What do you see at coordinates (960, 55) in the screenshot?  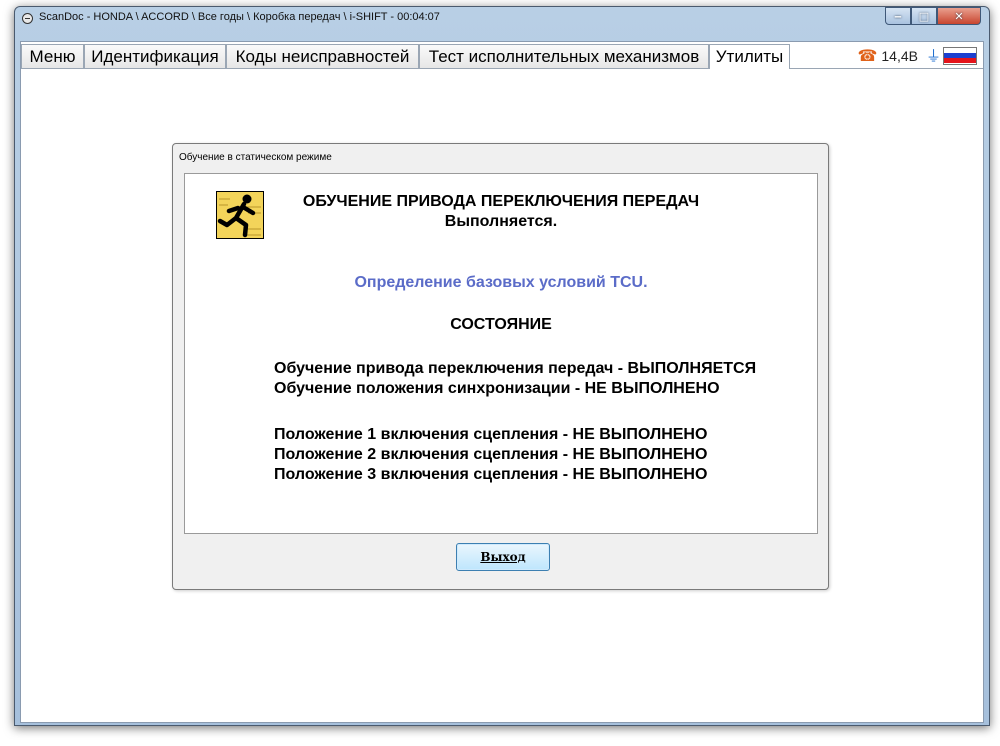 I see `russia-flag-icon` at bounding box center [960, 55].